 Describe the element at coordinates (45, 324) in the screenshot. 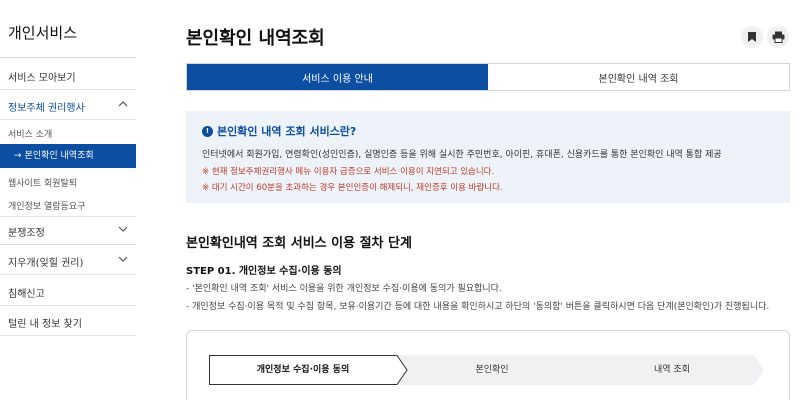

I see `sidebar-item-label: 털린 내 정보 찾기` at that location.